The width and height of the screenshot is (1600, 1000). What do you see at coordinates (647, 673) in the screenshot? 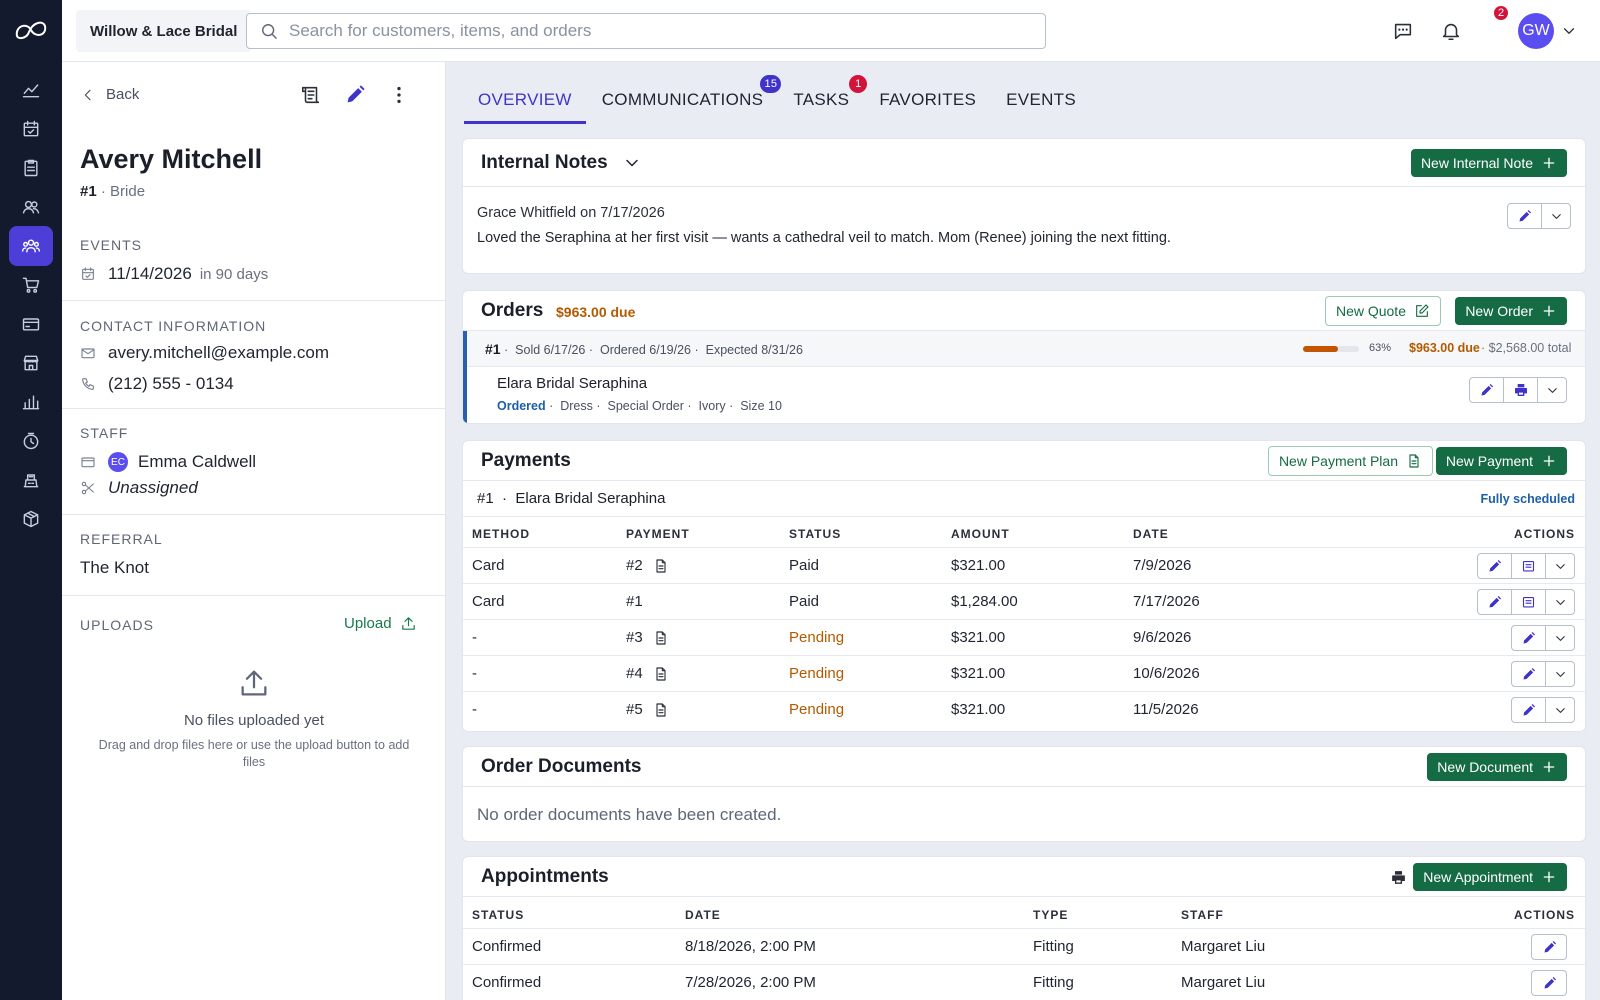
I see `payment-number: #4` at bounding box center [647, 673].